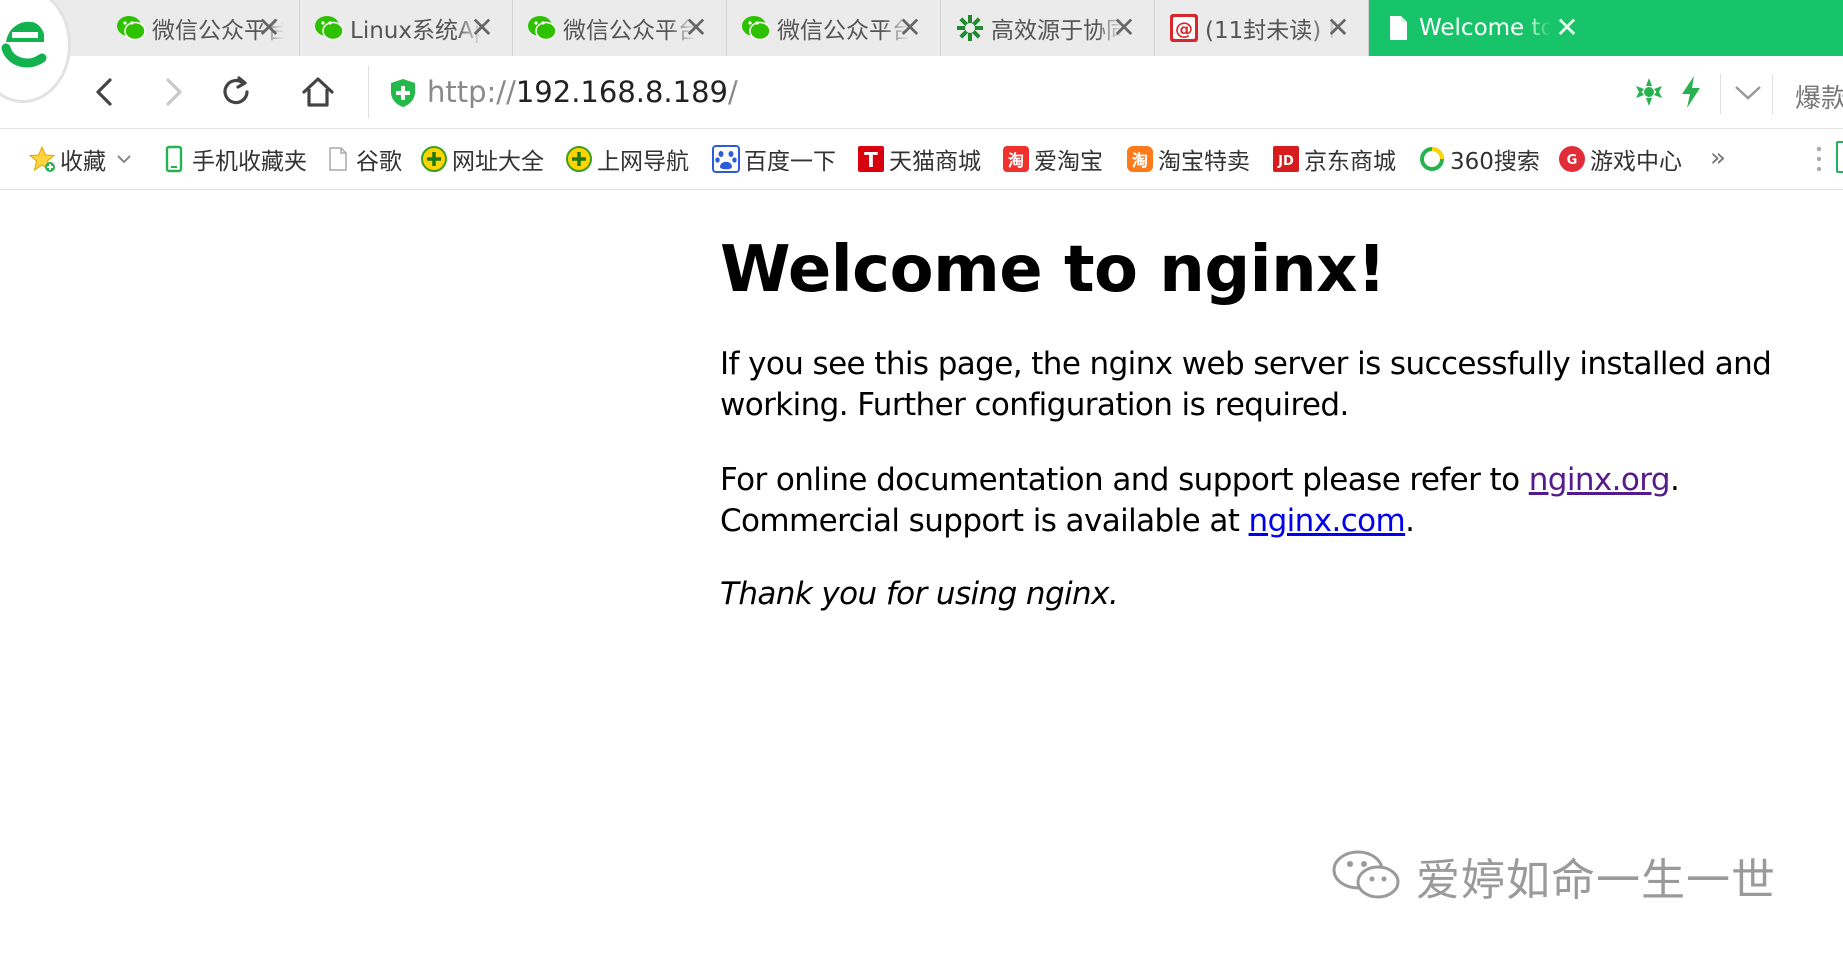 The image size is (1843, 957). Describe the element at coordinates (1057, 31) in the screenshot. I see `tab-title: 高效源于协同` at that location.